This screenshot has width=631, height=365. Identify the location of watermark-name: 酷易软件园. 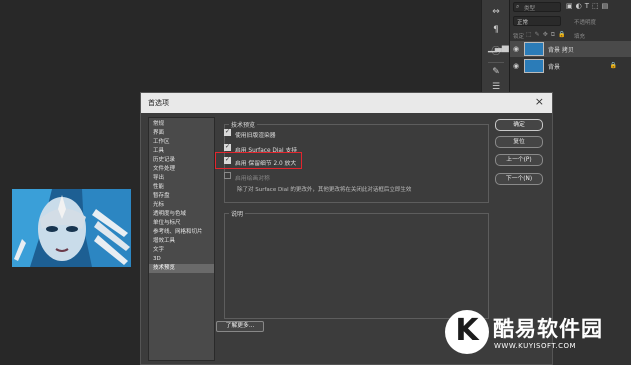
(548, 329).